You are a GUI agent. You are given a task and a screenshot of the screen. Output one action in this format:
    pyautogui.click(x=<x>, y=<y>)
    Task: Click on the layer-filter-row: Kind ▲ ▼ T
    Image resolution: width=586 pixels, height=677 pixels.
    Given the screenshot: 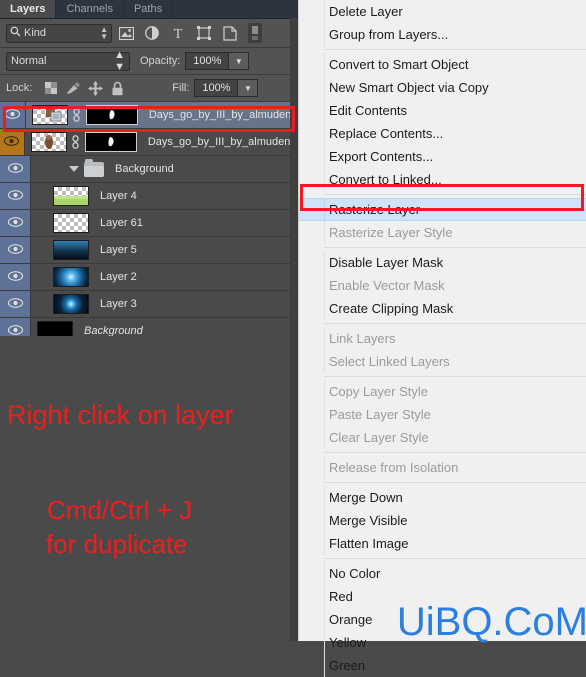 What is the action you would take?
    pyautogui.click(x=149, y=33)
    